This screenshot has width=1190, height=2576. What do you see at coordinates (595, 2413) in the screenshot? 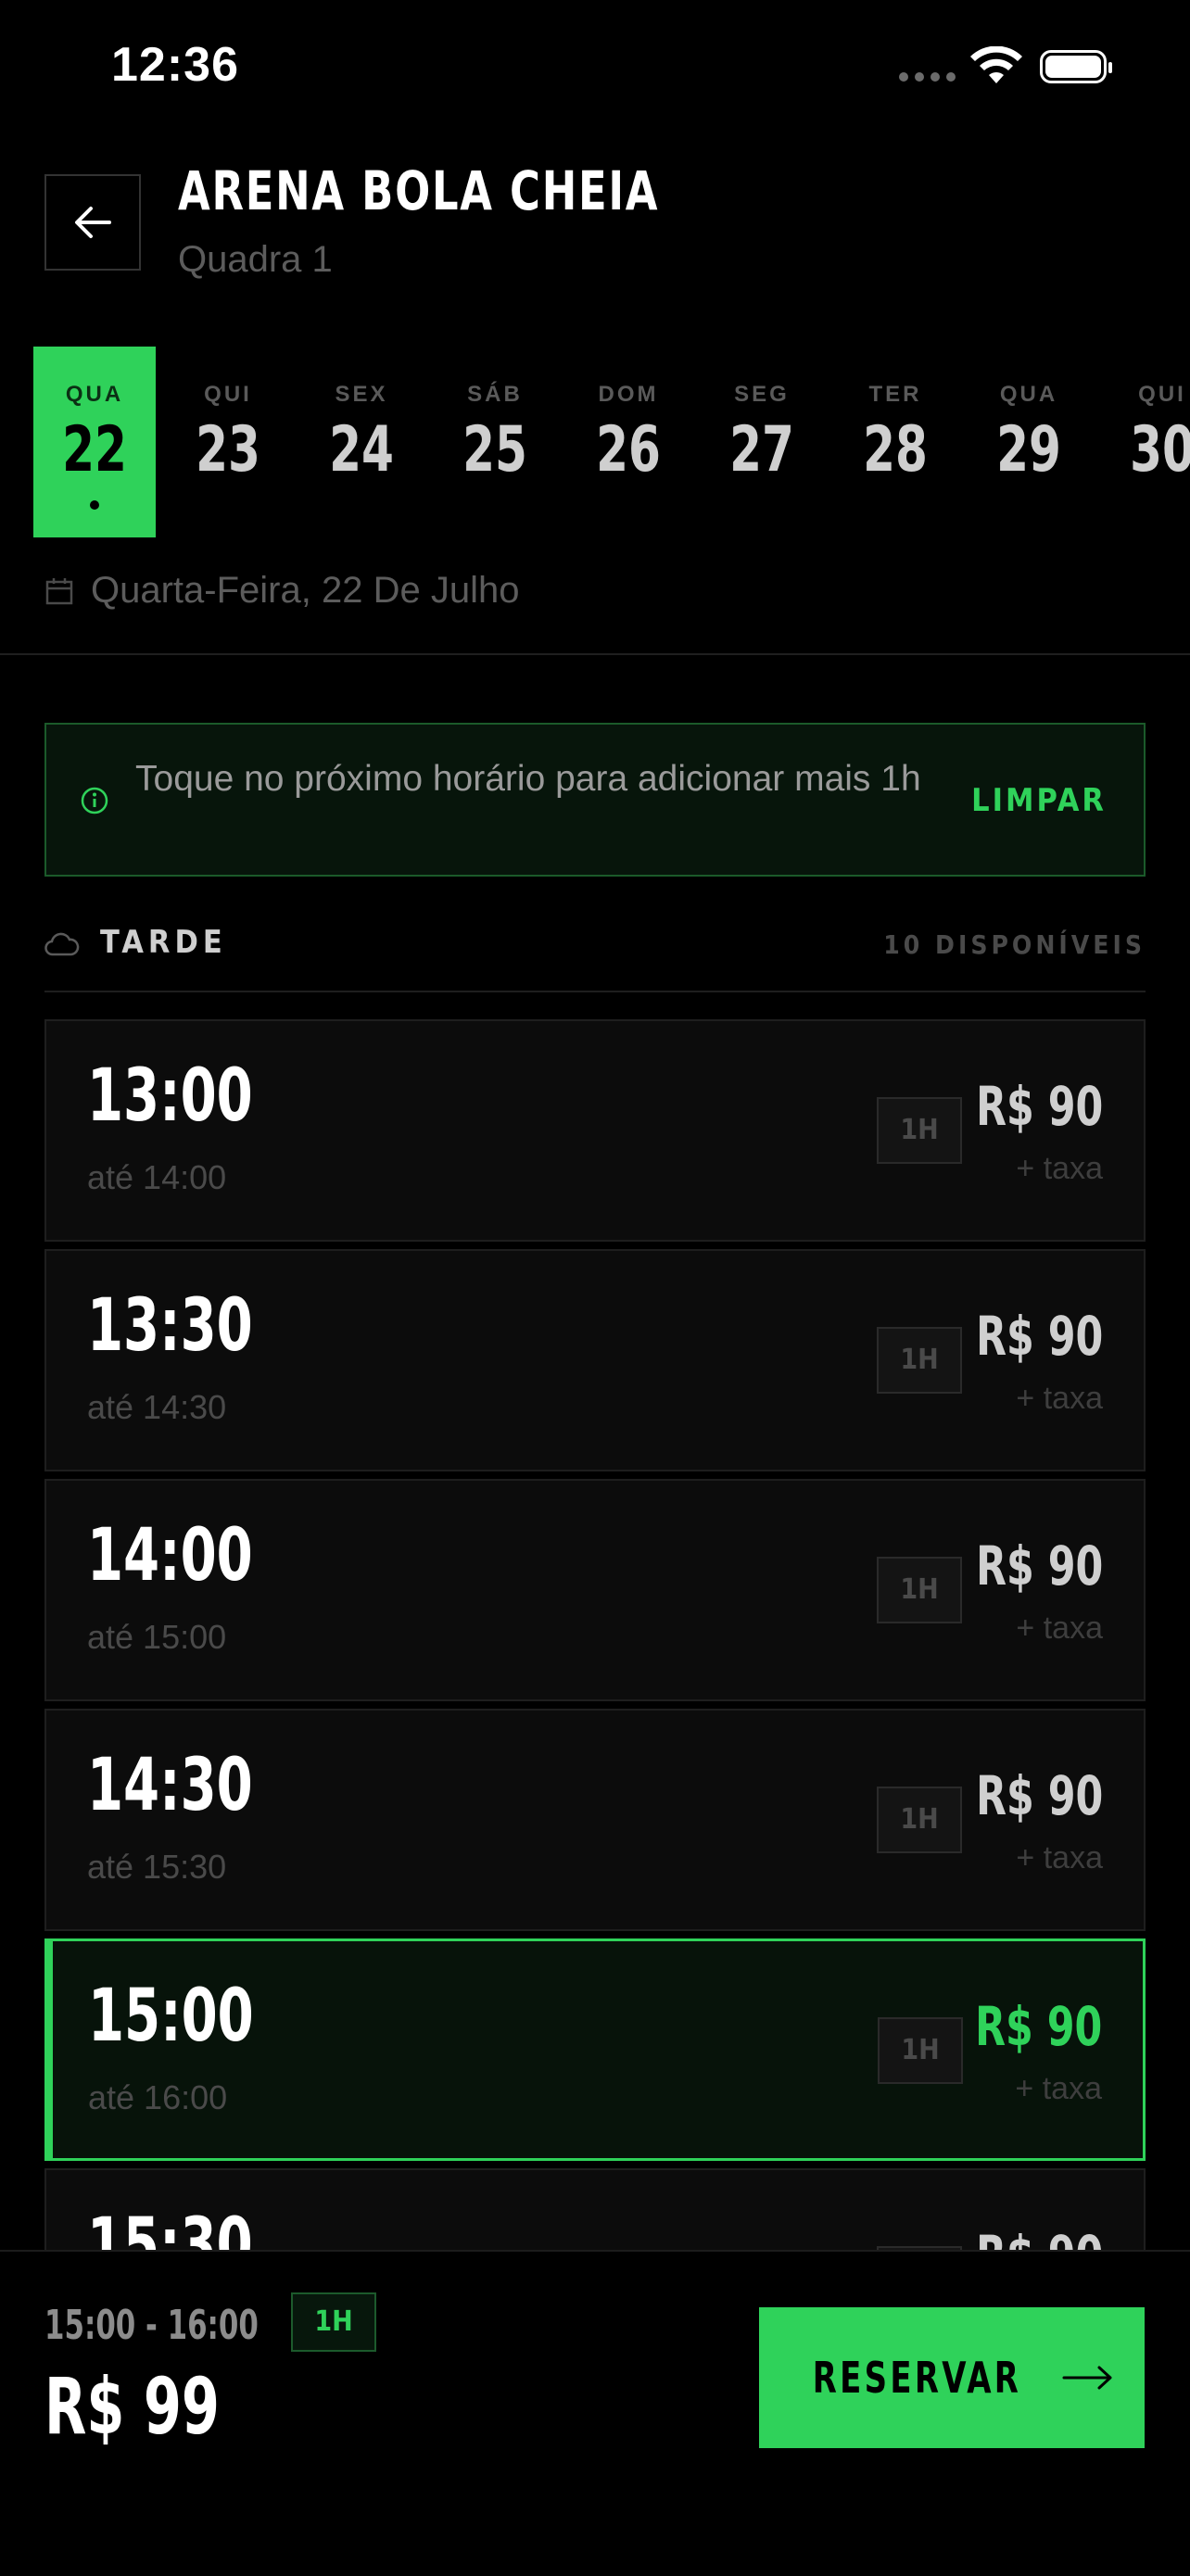
I see `booking-summary-bar: 15:00 - 16:00 1H R$ 99 RESERVAR` at bounding box center [595, 2413].